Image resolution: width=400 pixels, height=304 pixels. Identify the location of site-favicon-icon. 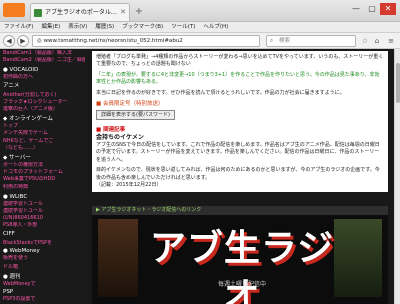
(38, 13).